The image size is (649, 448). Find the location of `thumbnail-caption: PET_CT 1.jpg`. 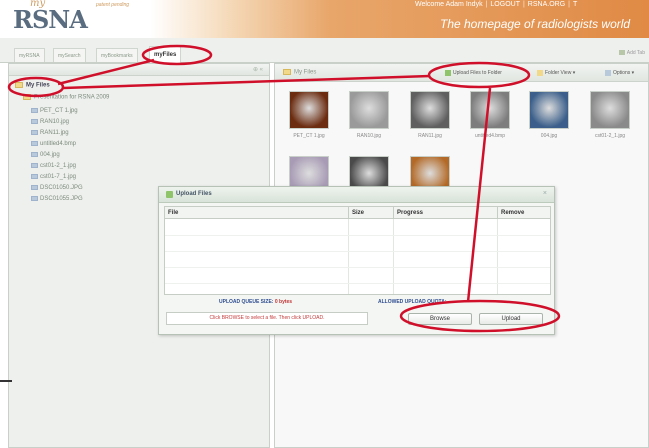

thumbnail-caption: PET_CT 1.jpg is located at coordinates (309, 136).